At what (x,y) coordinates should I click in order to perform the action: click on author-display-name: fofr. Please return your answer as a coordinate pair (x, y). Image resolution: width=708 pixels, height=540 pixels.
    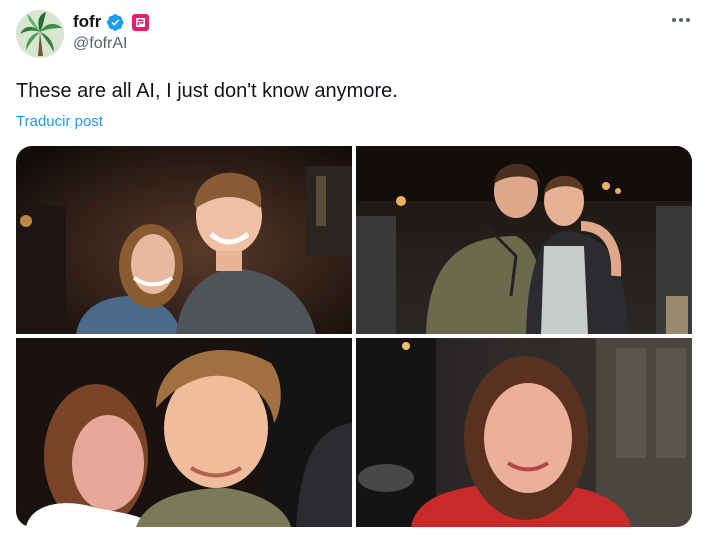
    Looking at the image, I should click on (87, 22).